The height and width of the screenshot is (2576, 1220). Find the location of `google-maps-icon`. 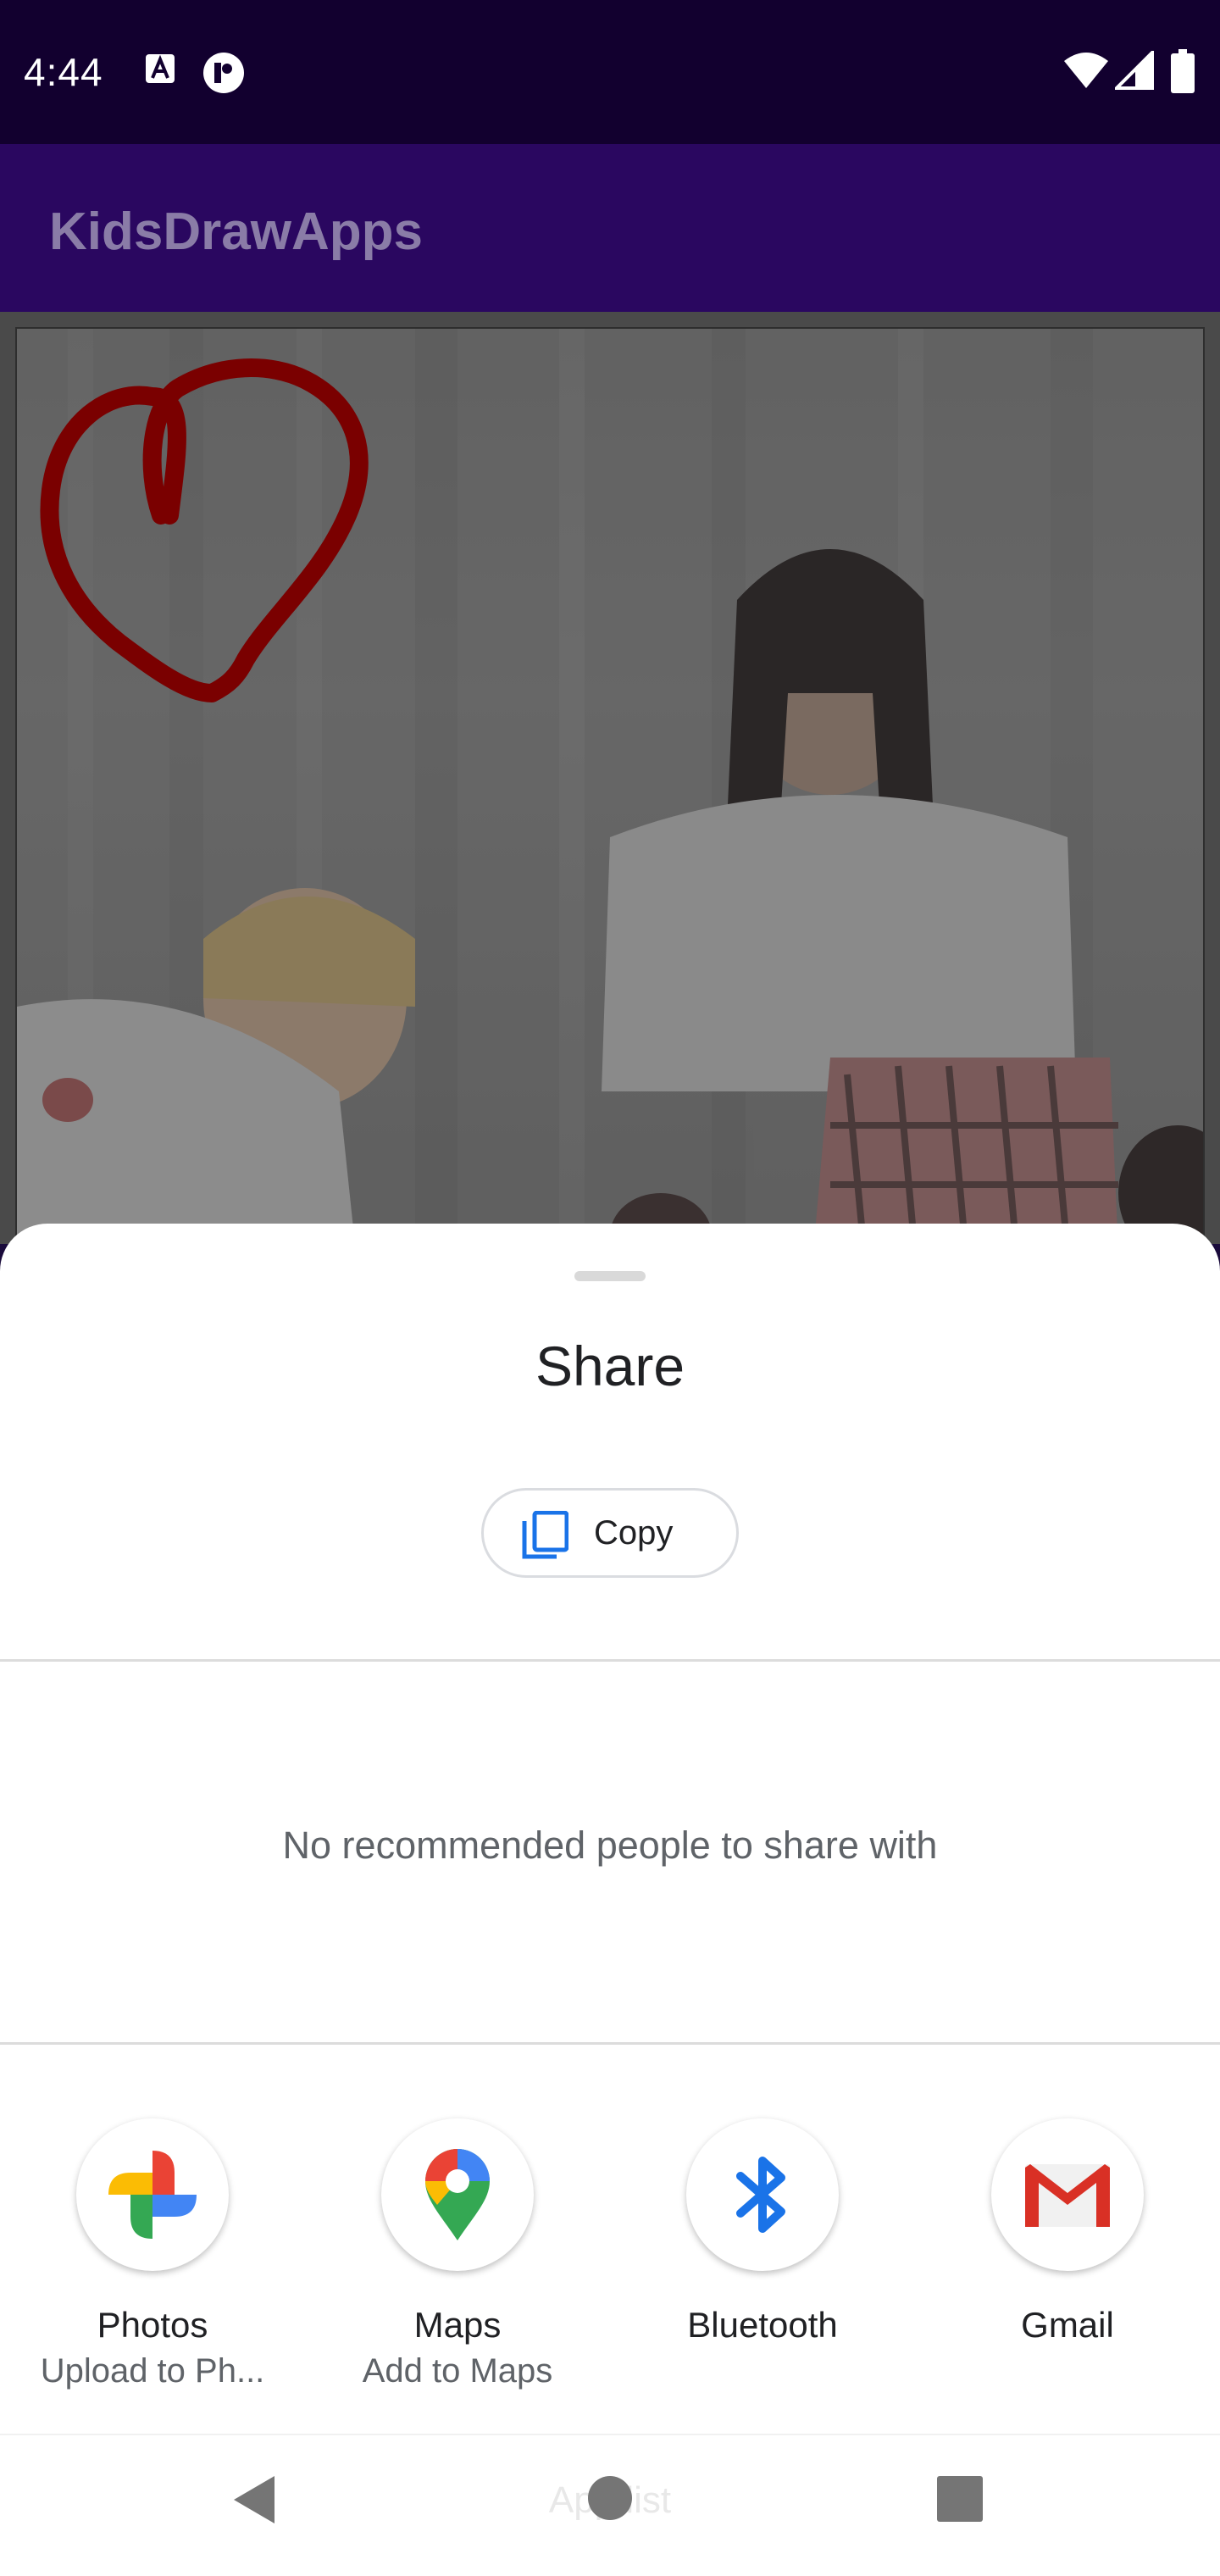

google-maps-icon is located at coordinates (457, 2194).